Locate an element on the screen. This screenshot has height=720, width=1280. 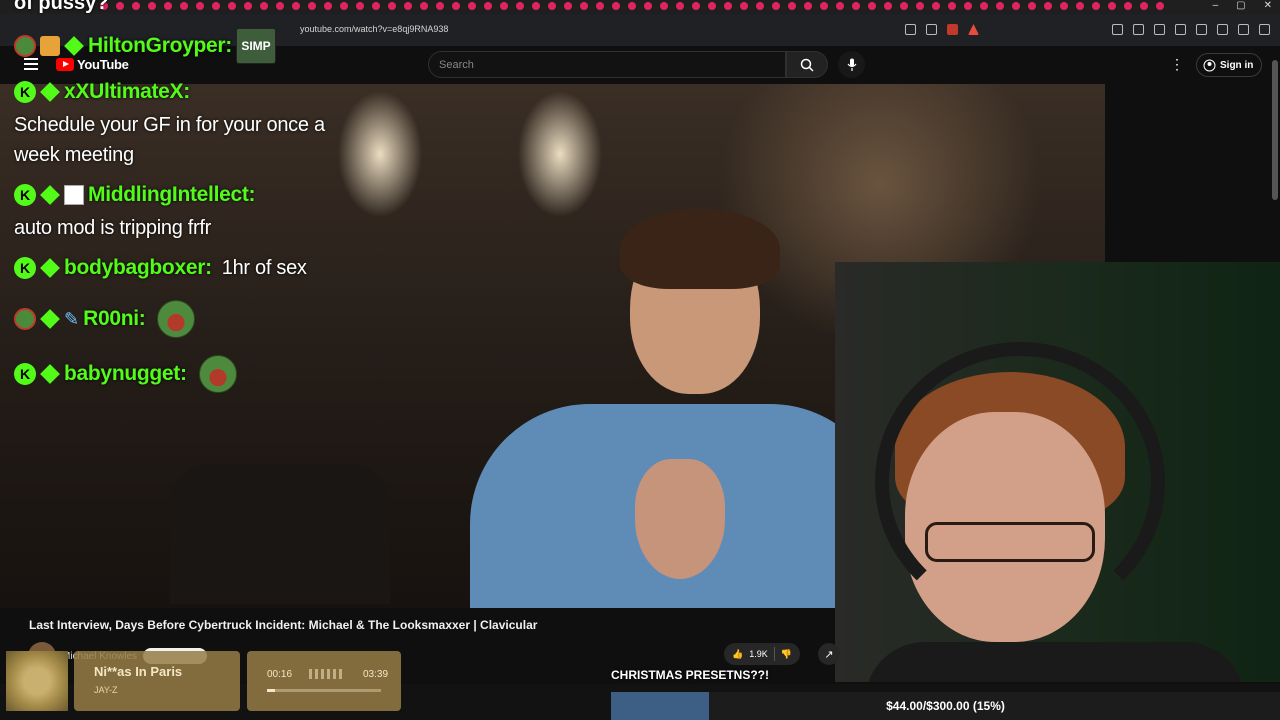
song-progress-track is located at coordinates (324, 690).